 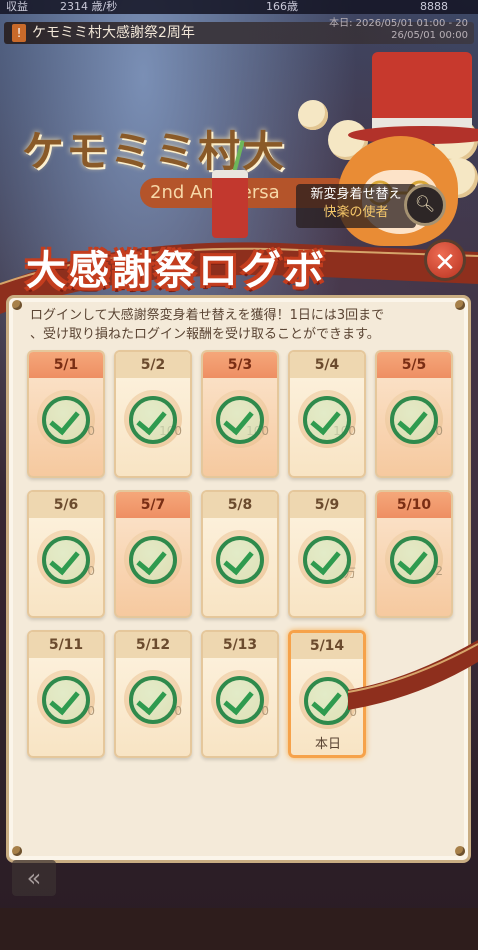 I want to click on news-text: ケモミミ村大感謝祭2周年, so click(x=113, y=33).